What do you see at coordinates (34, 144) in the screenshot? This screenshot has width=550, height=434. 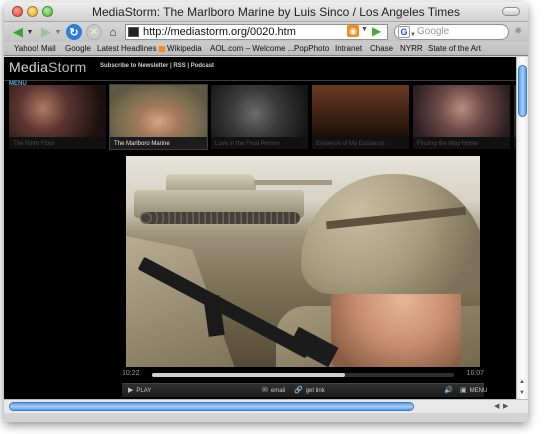 I see `story-thumb-label: The Ninth Floor` at bounding box center [34, 144].